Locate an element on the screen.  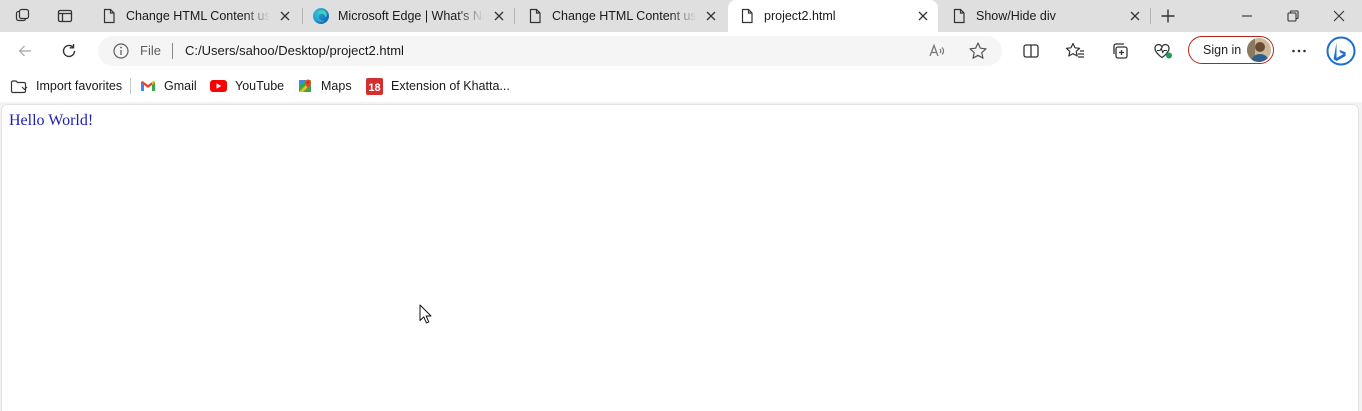
sign-in-label: Sign in is located at coordinates (1222, 50).